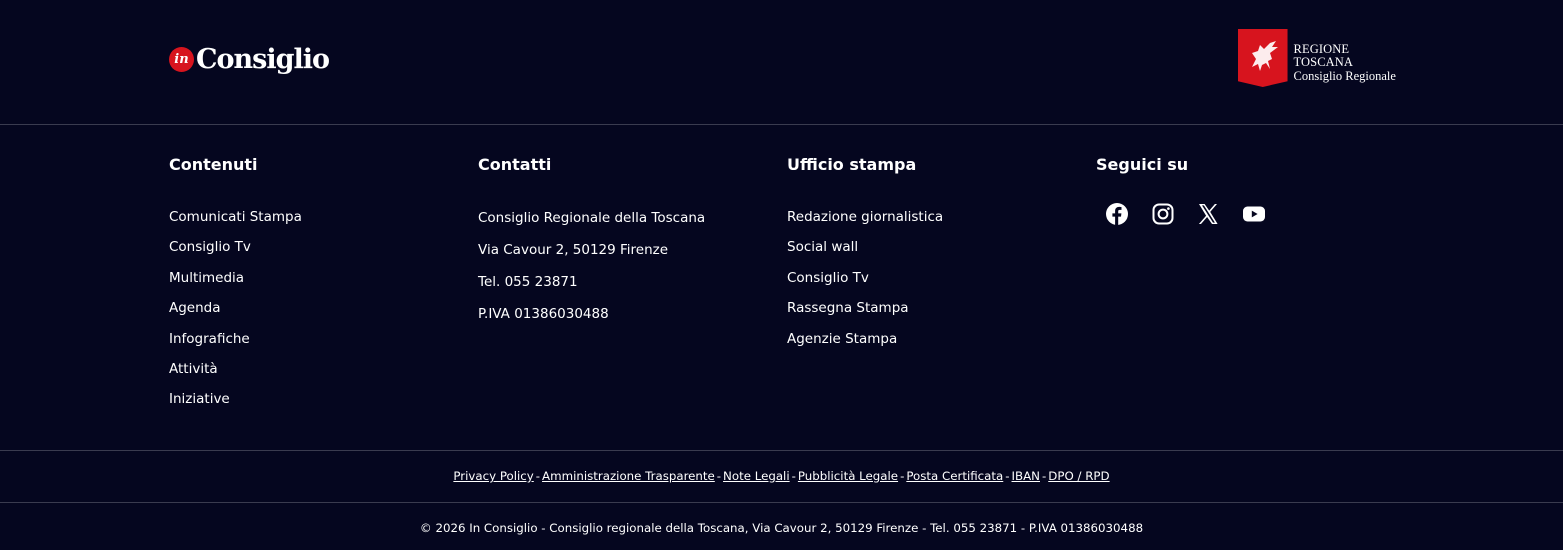 This screenshot has width=1563, height=550. What do you see at coordinates (848, 476) in the screenshot?
I see `pubblicita-legale-link: Pubblicità Legale` at bounding box center [848, 476].